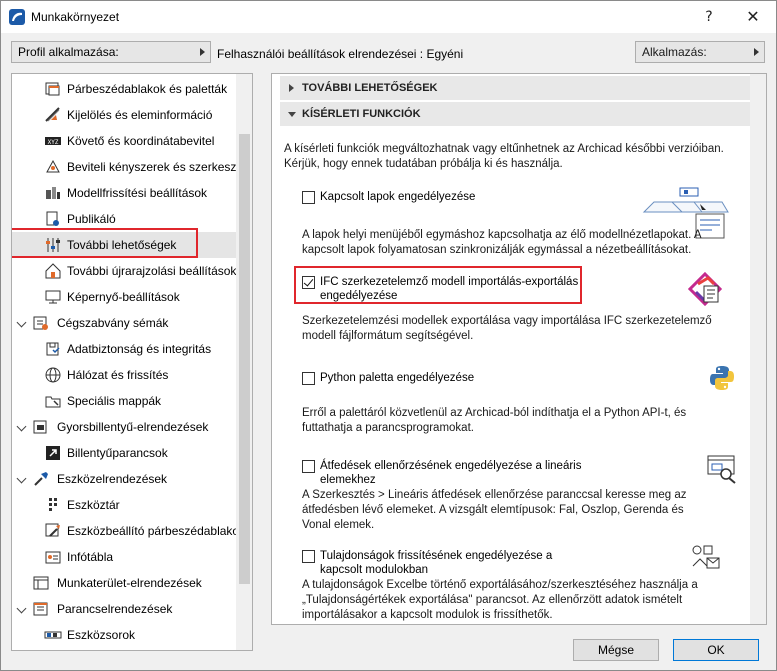 The height and width of the screenshot is (671, 777). I want to click on tree-item-more-options: További lehetőségek, so click(124, 245).